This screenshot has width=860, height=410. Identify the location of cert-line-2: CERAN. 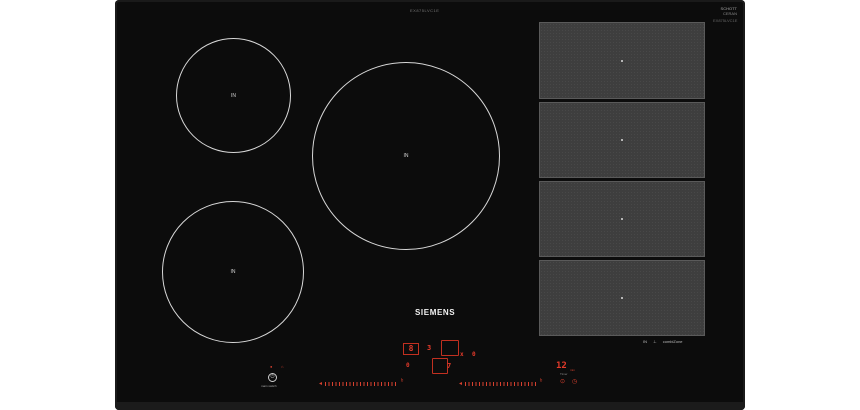
(729, 13).